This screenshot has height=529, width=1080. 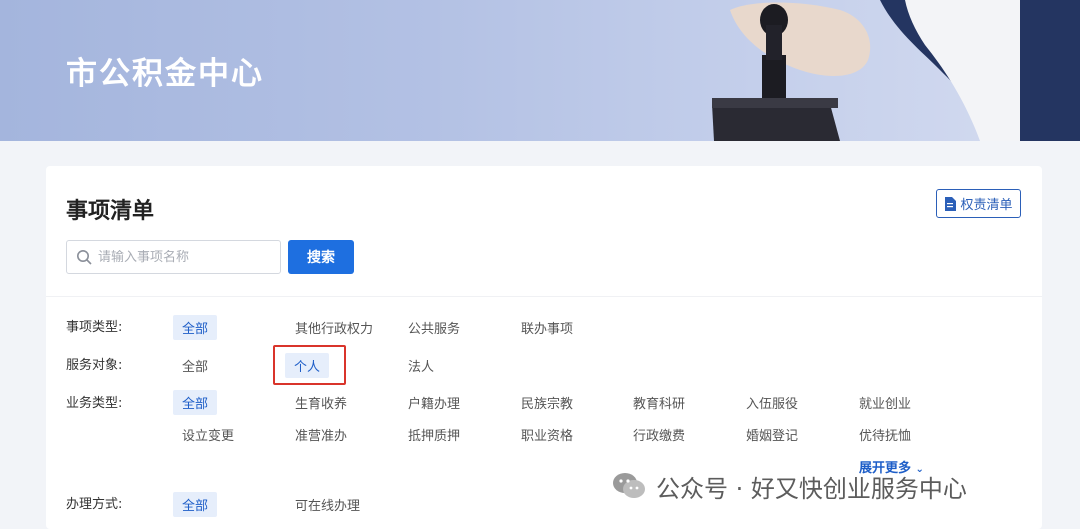 What do you see at coordinates (885, 402) in the screenshot?
I see `business-type-option: 就业创业` at bounding box center [885, 402].